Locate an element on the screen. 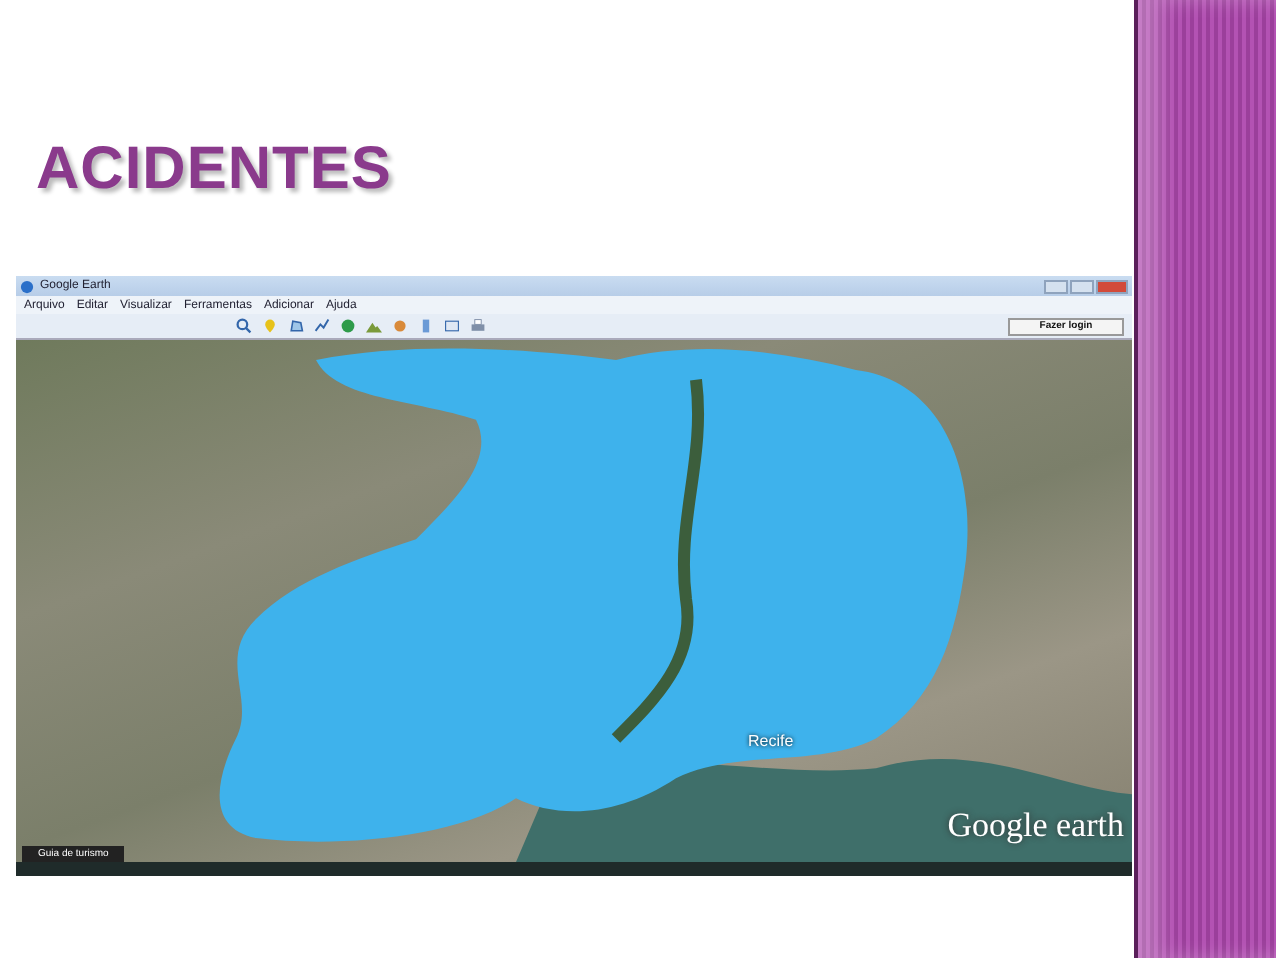 Image resolution: width=1276 pixels, height=958 pixels. envelope-icon is located at coordinates (452, 326).